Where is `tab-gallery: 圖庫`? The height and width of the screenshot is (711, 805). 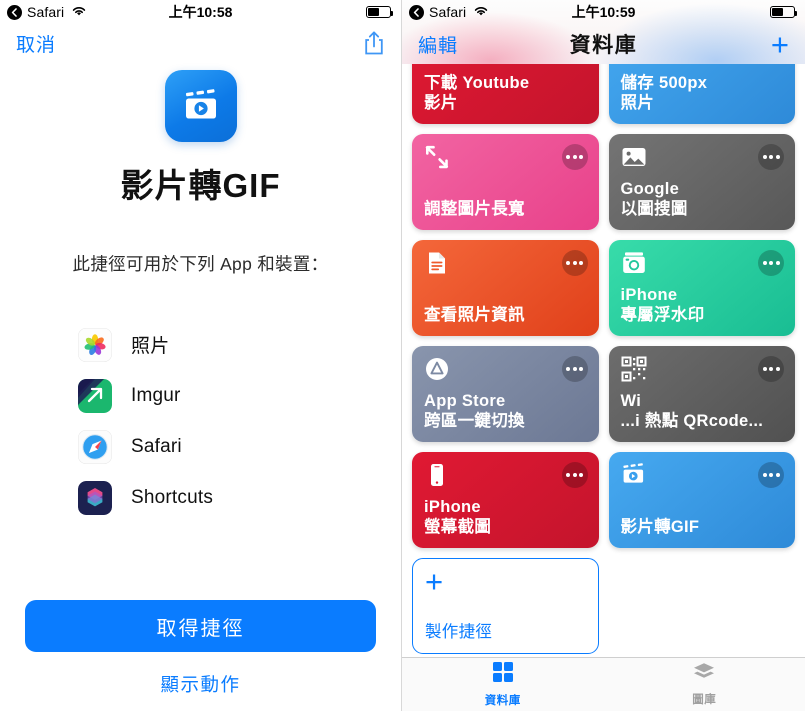 tab-gallery: 圖庫 is located at coordinates (704, 684).